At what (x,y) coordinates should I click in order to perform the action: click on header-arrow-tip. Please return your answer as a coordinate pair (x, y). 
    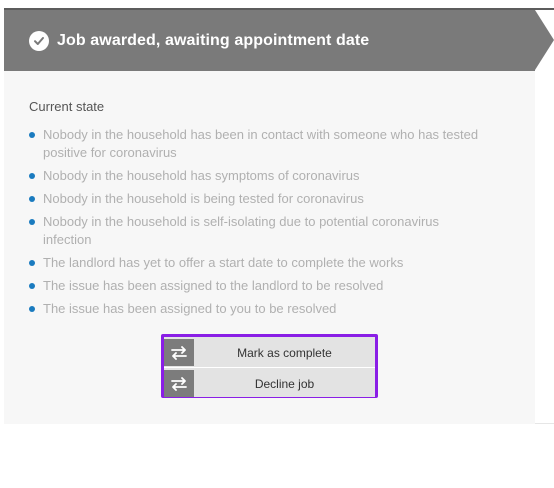
    Looking at the image, I should click on (544, 40).